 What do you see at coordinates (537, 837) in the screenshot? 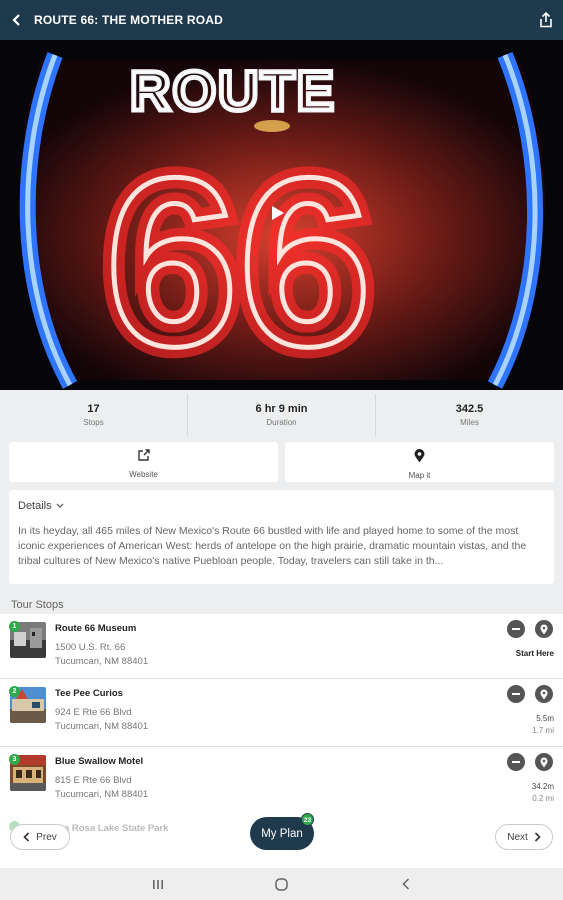
I see `chevron-right-icon` at bounding box center [537, 837].